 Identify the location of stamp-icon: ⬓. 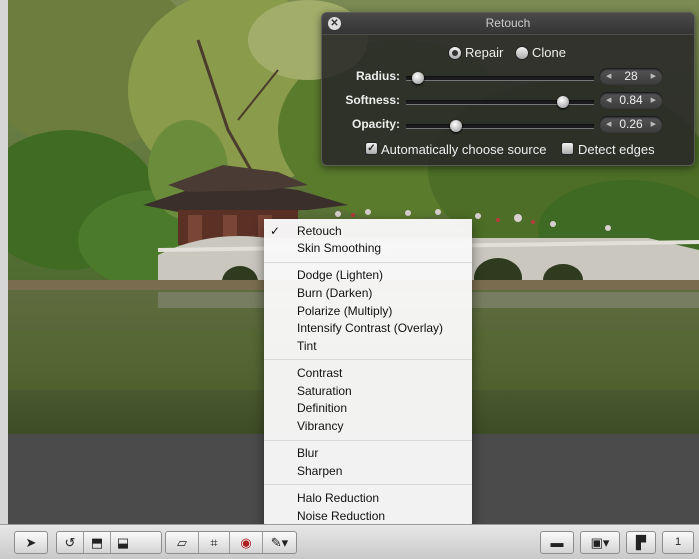
(123, 542).